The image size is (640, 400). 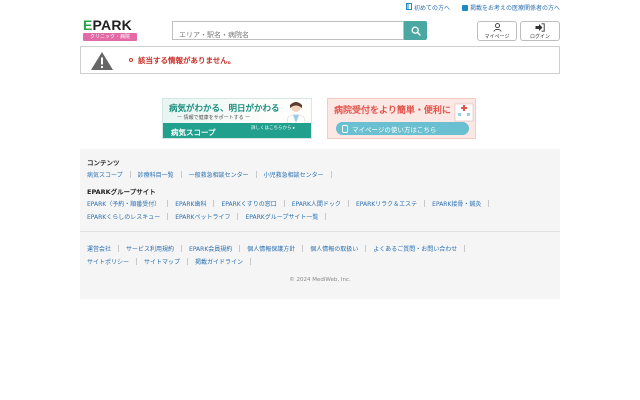 What do you see at coordinates (401, 118) in the screenshot?
I see `mypage-guide-banner: 病院受付をより簡単・便利に マイページの使い方はこちら` at bounding box center [401, 118].